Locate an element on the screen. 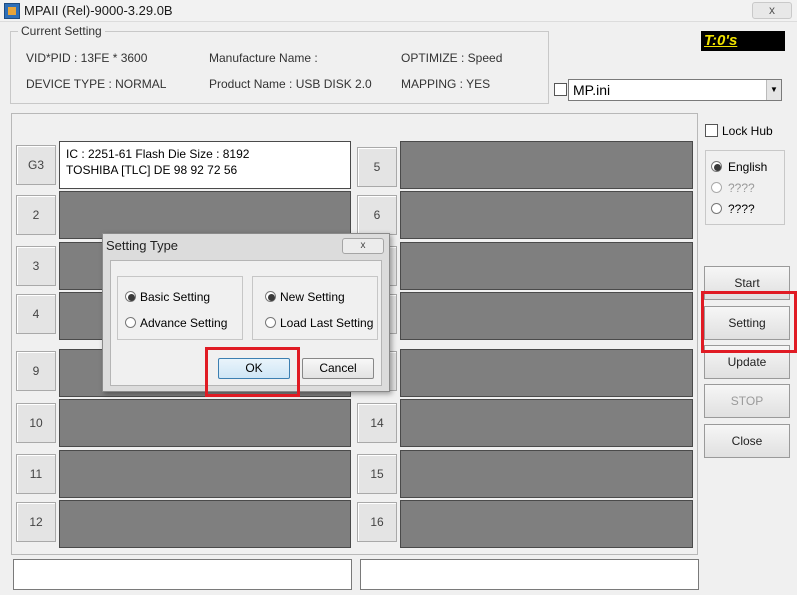 This screenshot has height=595, width=797. port-button-4: 4 is located at coordinates (36, 314).